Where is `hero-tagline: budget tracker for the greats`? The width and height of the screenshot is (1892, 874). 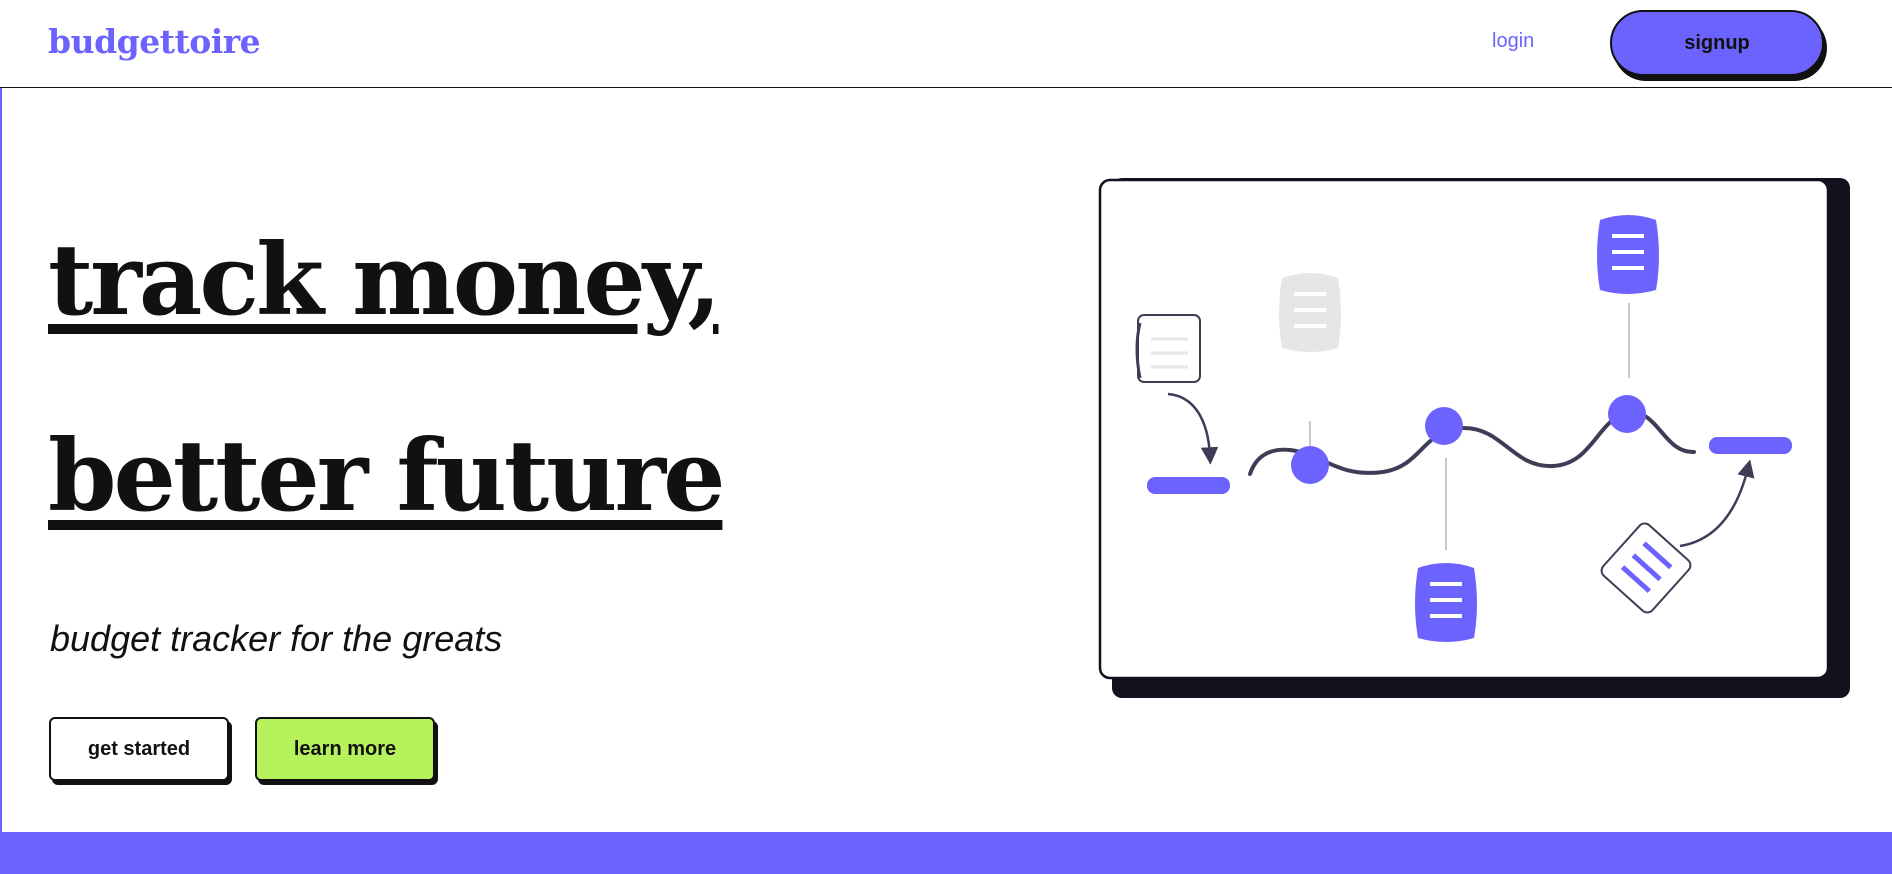 hero-tagline: budget tracker for the greats is located at coordinates (276, 638).